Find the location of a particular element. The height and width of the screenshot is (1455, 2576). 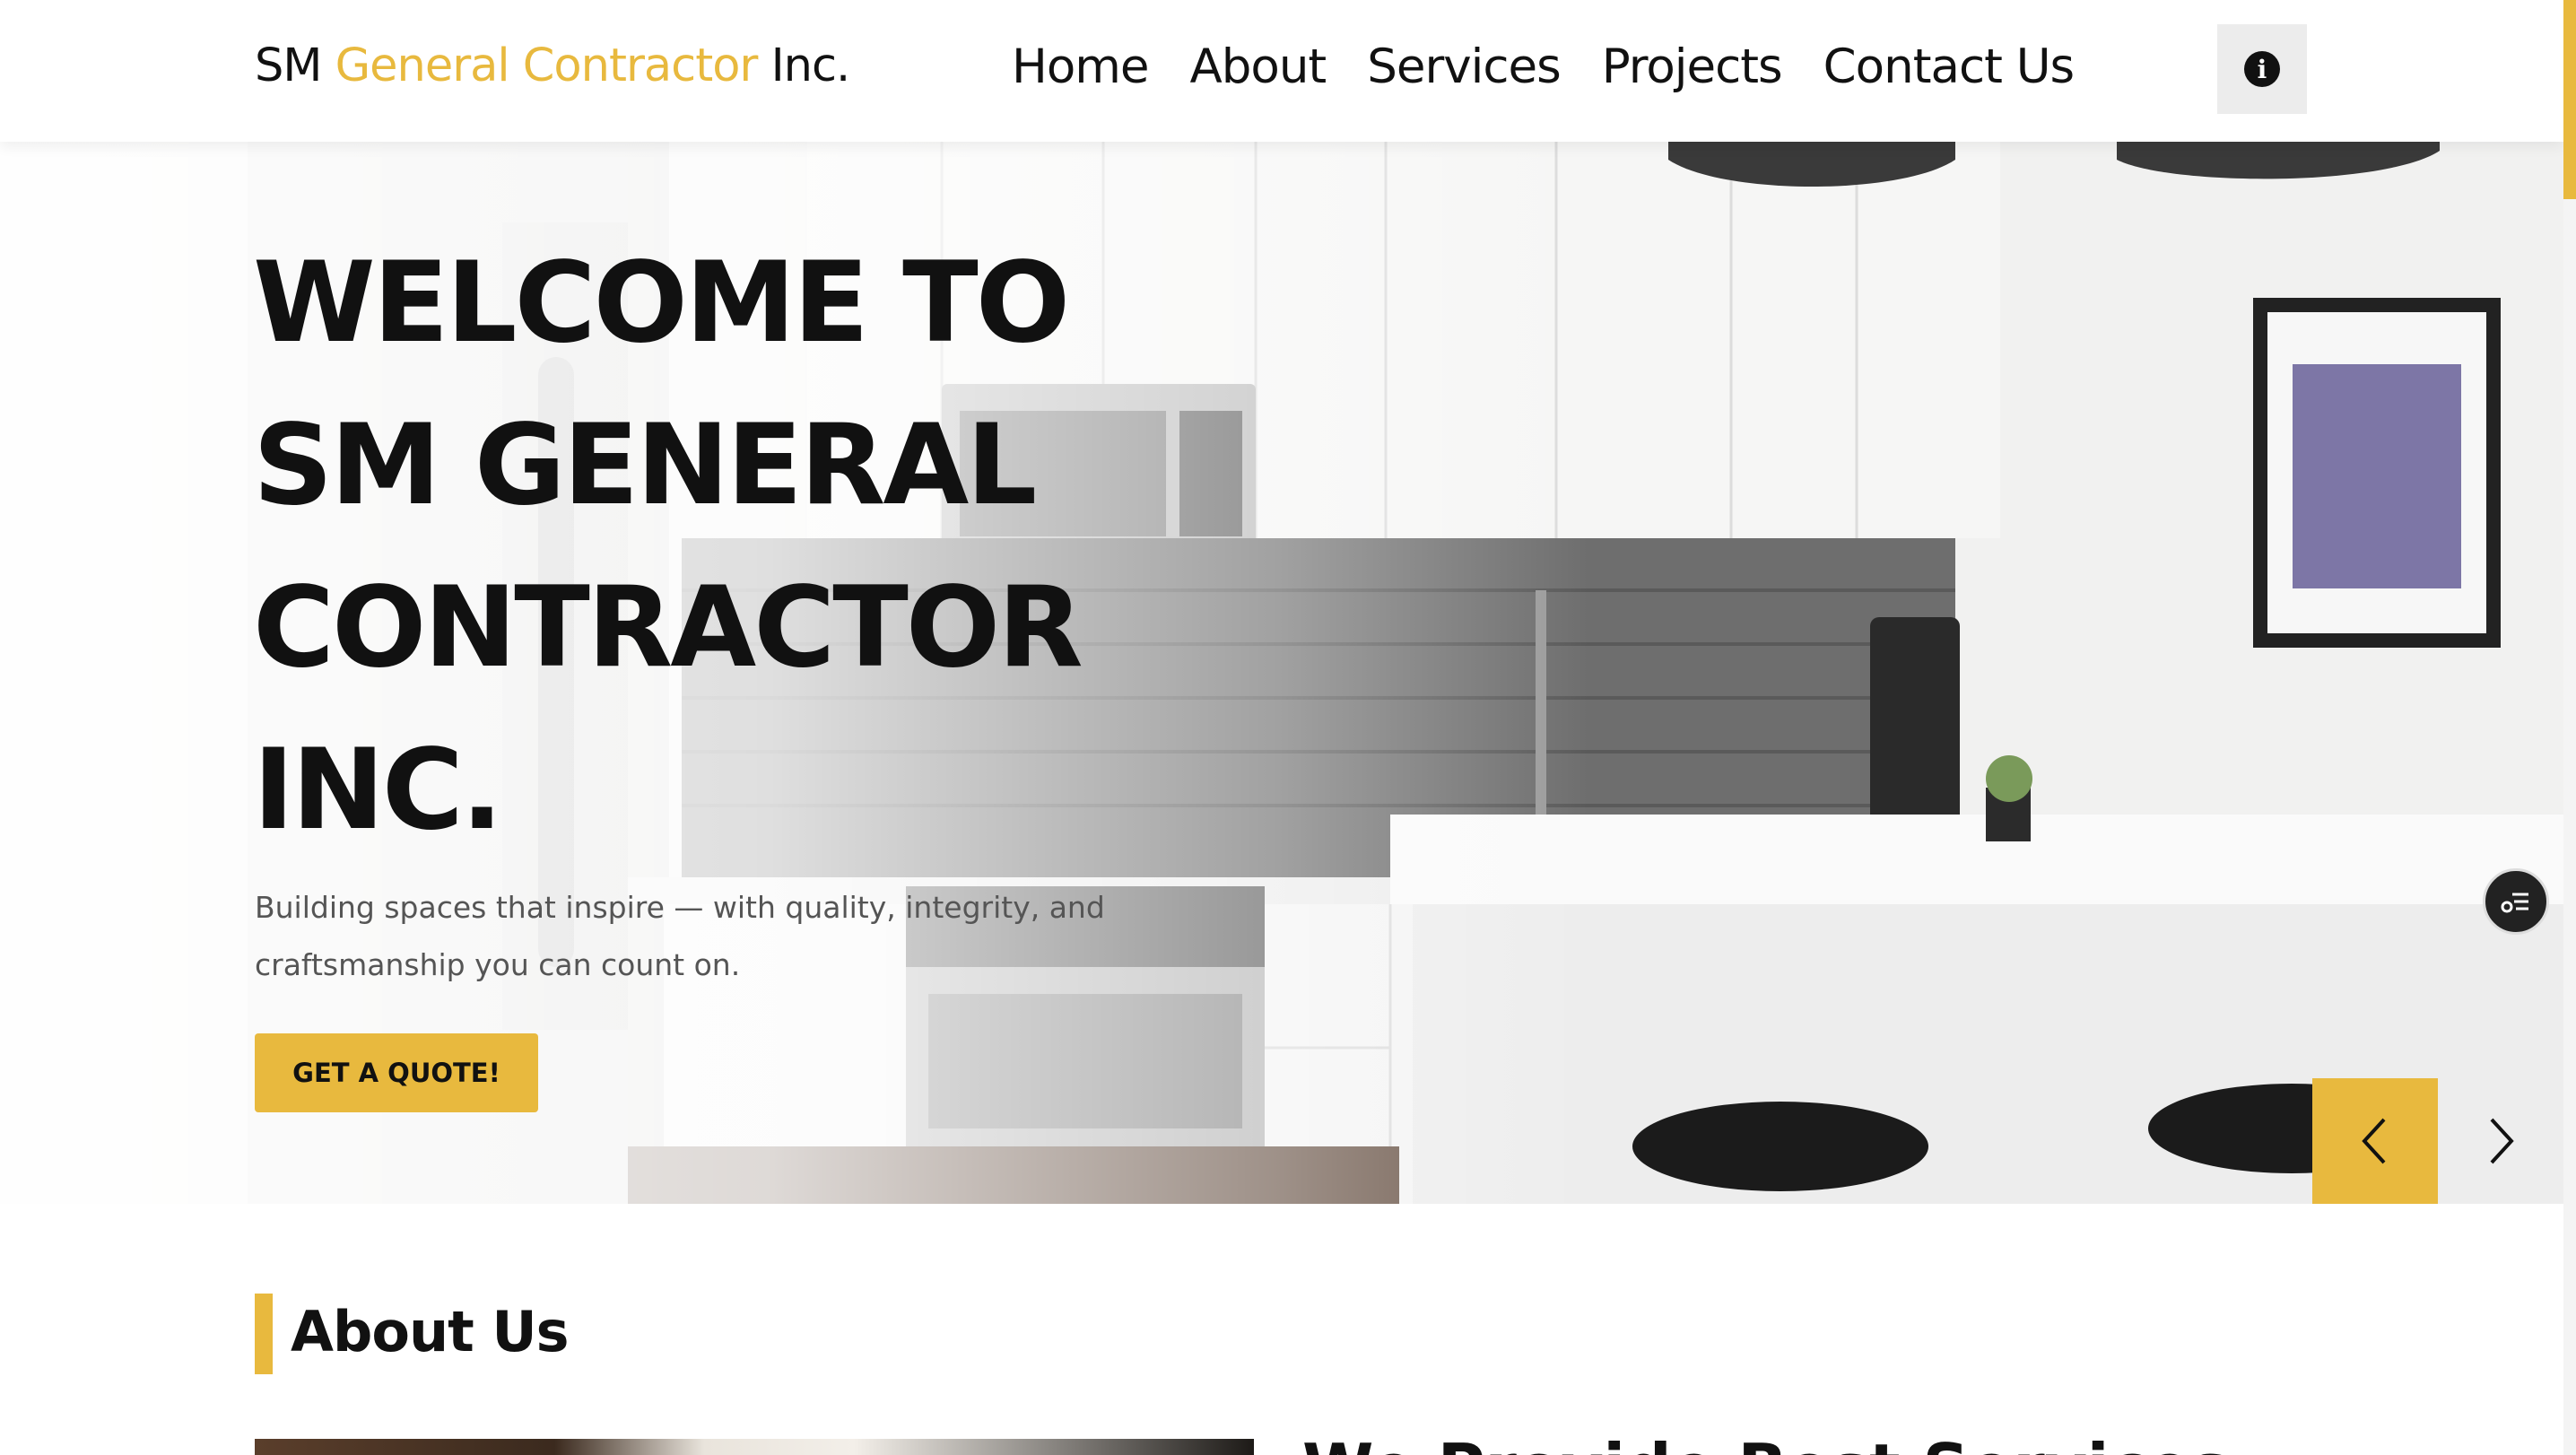

hero-title-line: WELCOME TO is located at coordinates (661, 303).